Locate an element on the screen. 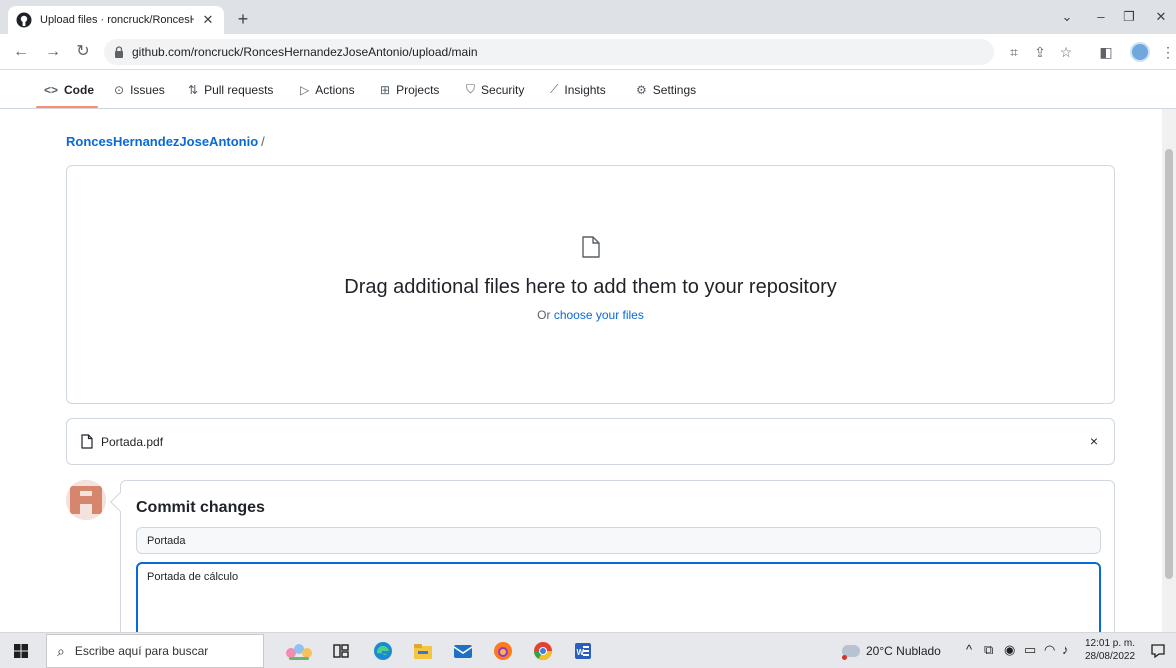 The height and width of the screenshot is (668, 1176). taskbar-search-placeholder: Escribe aquí para buscar is located at coordinates (141, 651).